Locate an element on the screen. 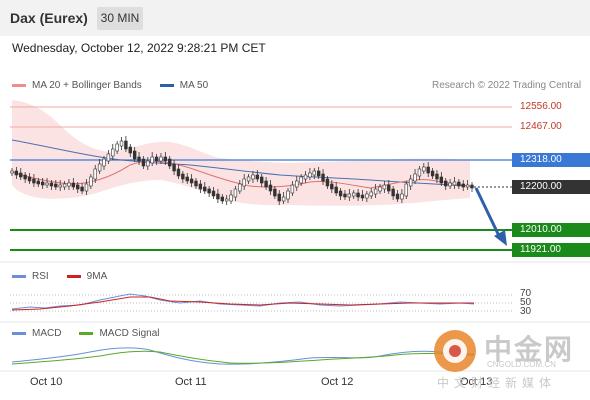 This screenshot has height=400, width=590. macd-signal-swatch is located at coordinates (86, 333).